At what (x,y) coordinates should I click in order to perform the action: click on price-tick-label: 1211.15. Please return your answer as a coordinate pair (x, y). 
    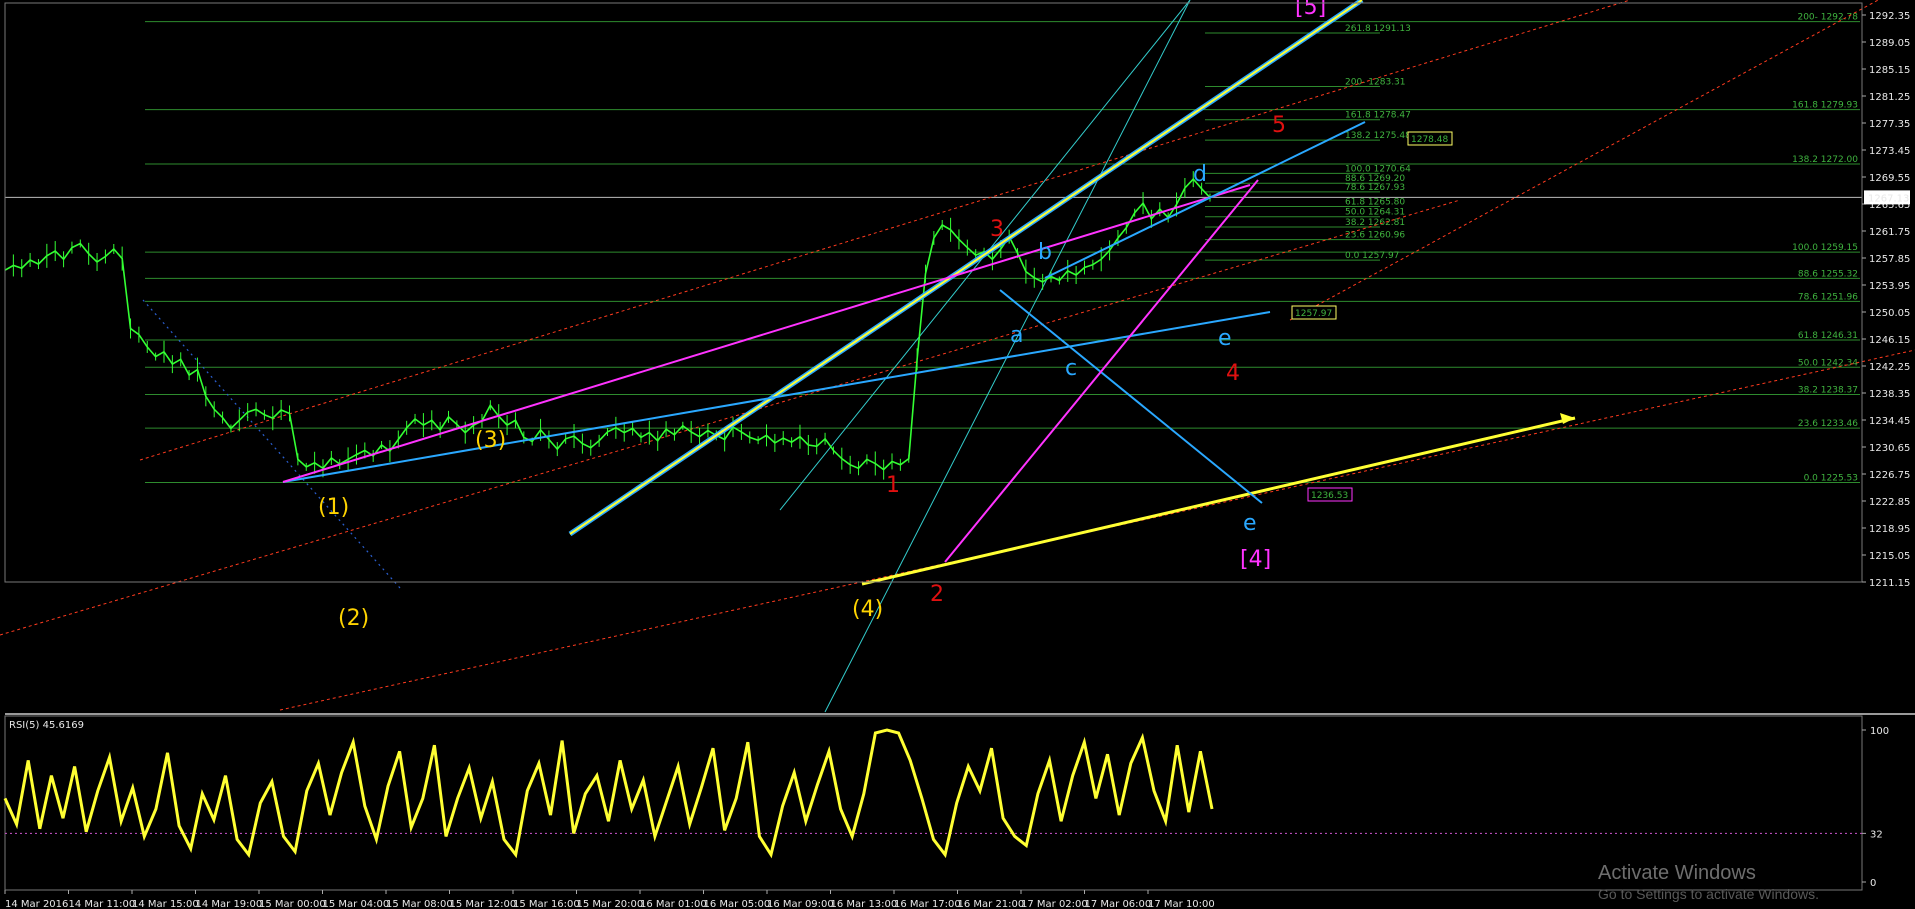
    Looking at the image, I should click on (1889, 583).